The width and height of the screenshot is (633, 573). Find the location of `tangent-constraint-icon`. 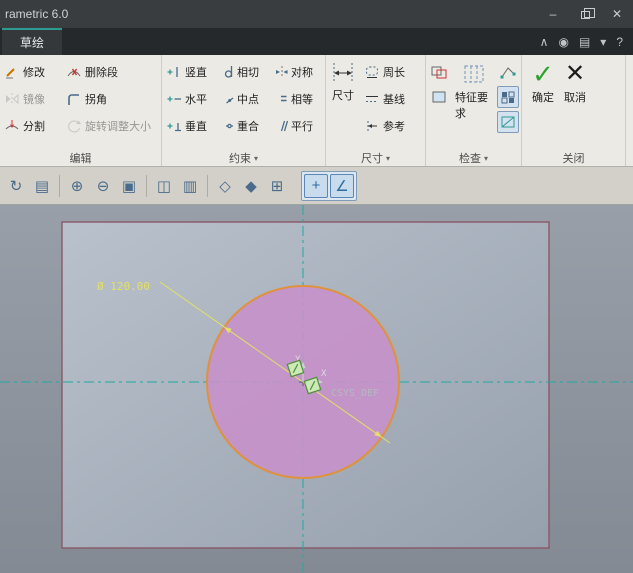

tangent-constraint-icon is located at coordinates (228, 71).